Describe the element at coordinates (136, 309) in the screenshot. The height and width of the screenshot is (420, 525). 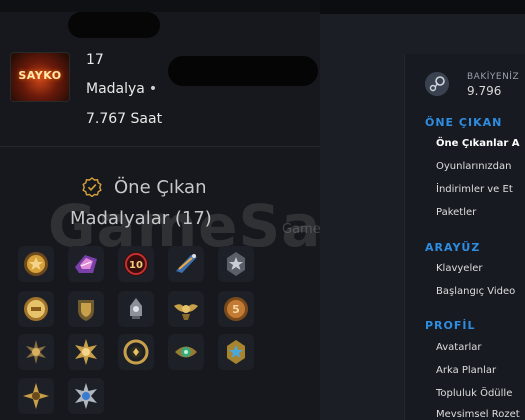
I see `medal-silver-bell-icon` at that location.